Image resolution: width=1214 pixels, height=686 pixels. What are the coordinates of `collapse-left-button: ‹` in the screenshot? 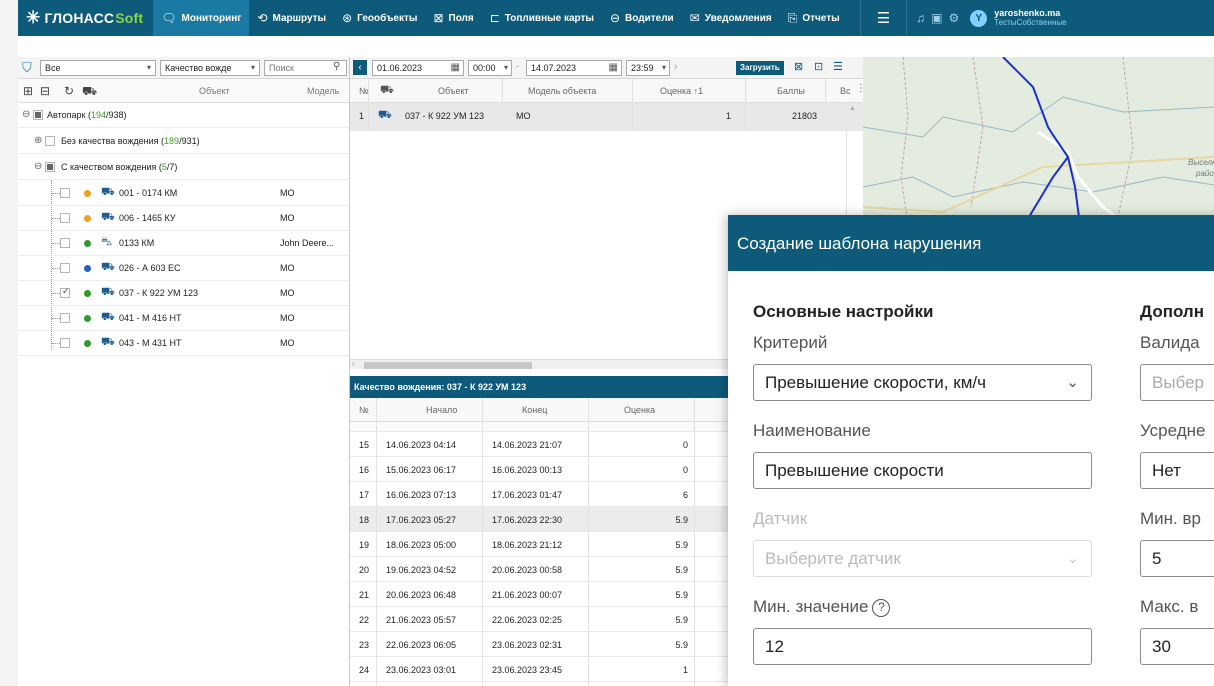 It's located at (360, 67).